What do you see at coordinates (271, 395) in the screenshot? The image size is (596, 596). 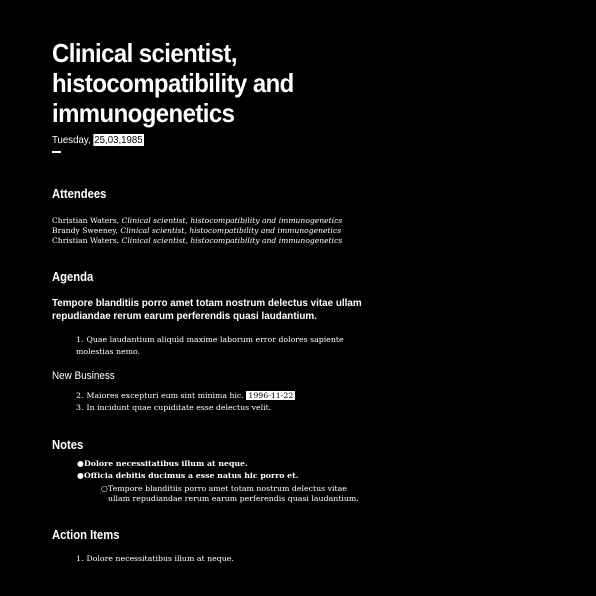 I see `date-chip: 1996-11-22` at bounding box center [271, 395].